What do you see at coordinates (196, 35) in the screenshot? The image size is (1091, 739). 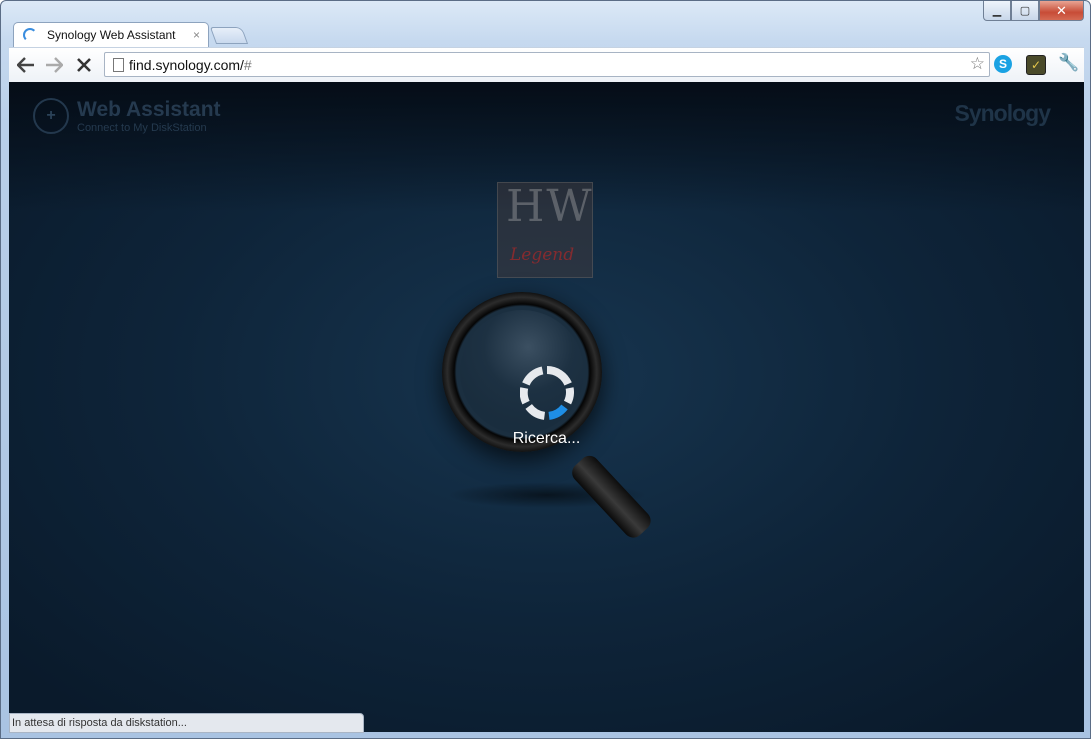 I see `tab-close-icon: ×` at bounding box center [196, 35].